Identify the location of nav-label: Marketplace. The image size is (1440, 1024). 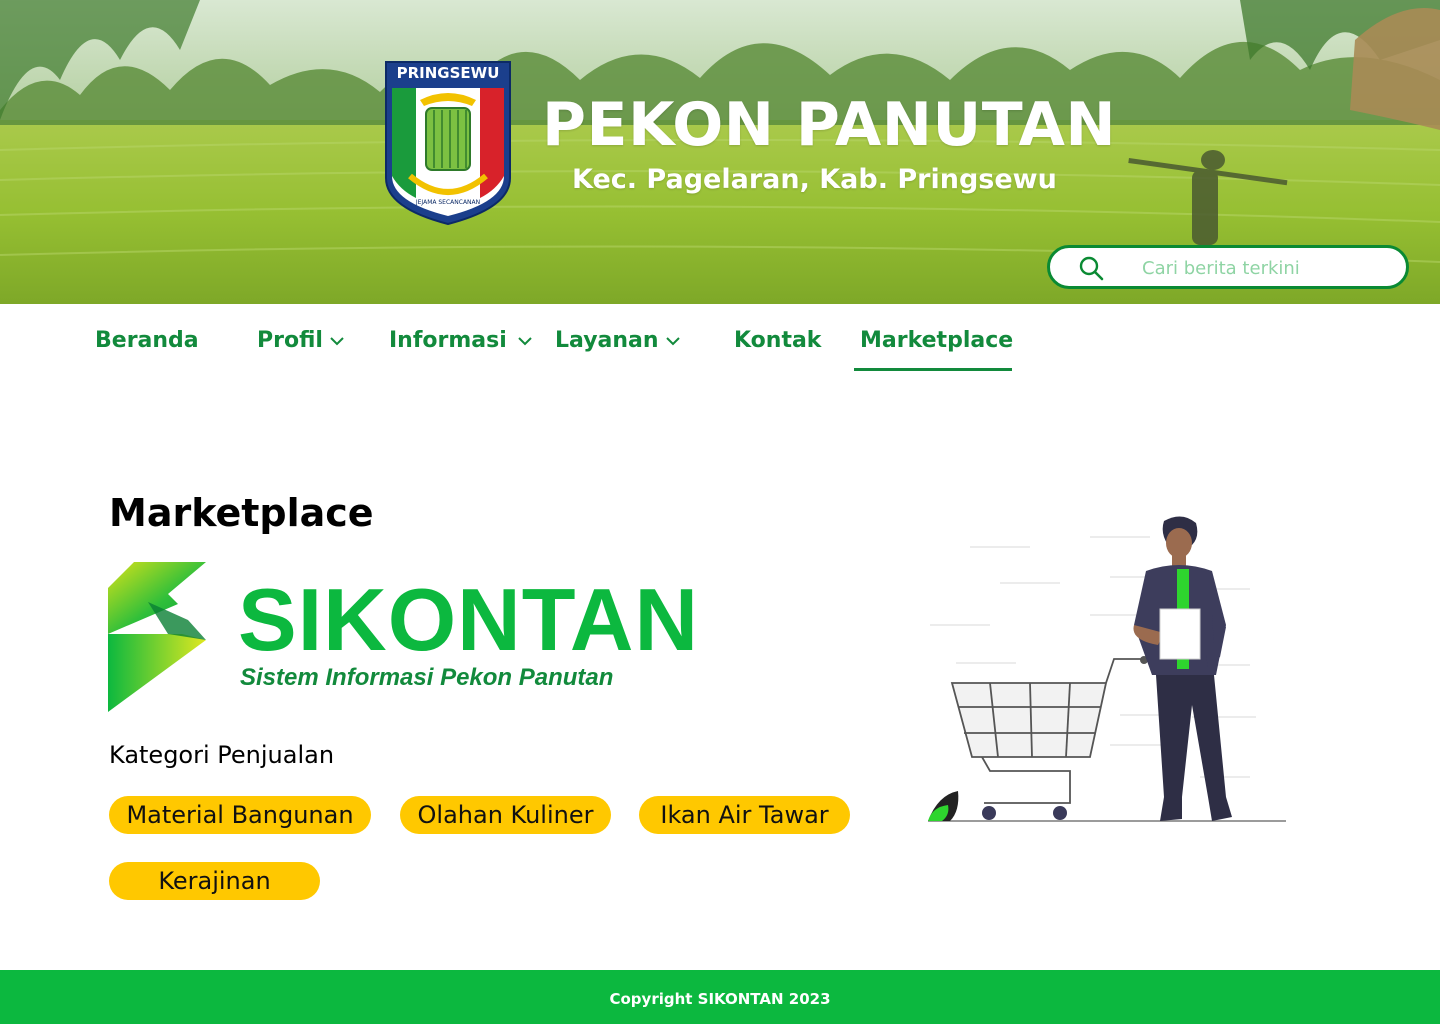
(937, 340).